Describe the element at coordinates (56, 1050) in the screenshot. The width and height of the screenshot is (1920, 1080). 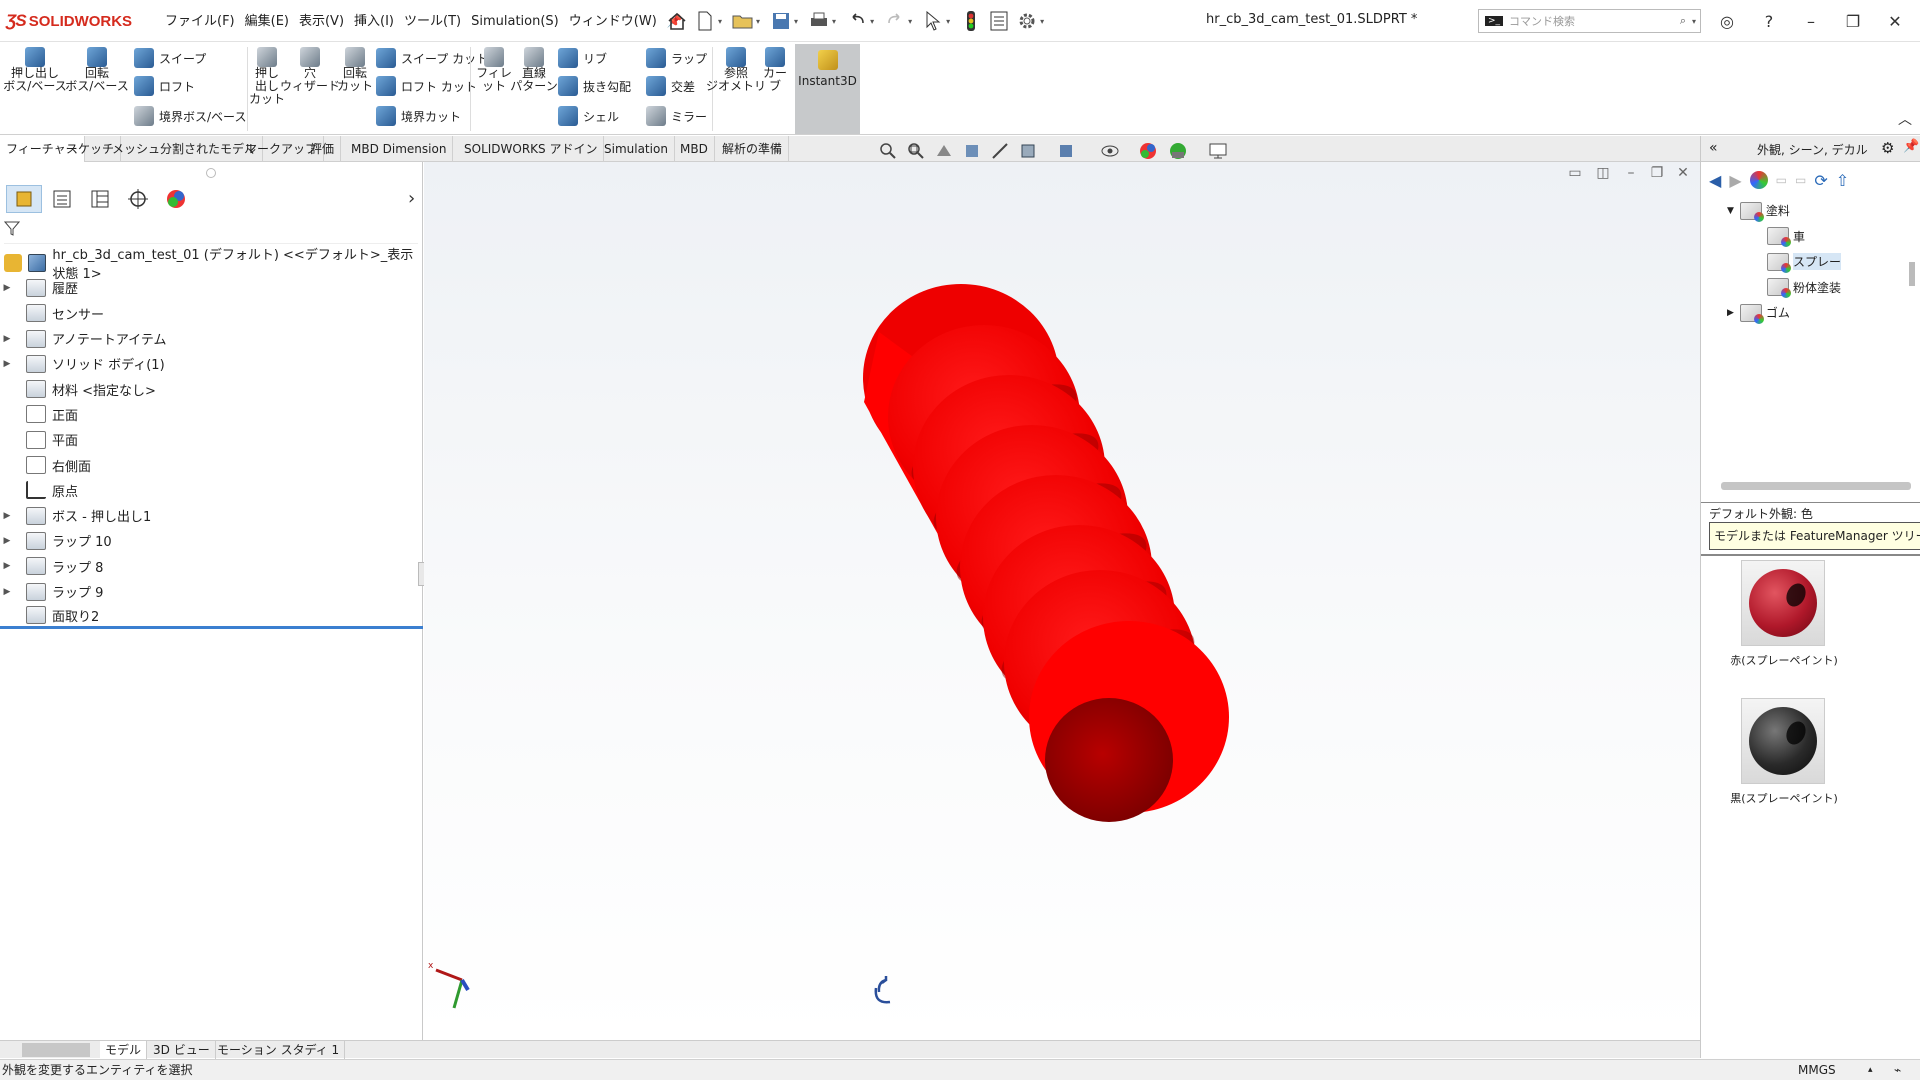
I see `tab-scroll-arrows` at that location.